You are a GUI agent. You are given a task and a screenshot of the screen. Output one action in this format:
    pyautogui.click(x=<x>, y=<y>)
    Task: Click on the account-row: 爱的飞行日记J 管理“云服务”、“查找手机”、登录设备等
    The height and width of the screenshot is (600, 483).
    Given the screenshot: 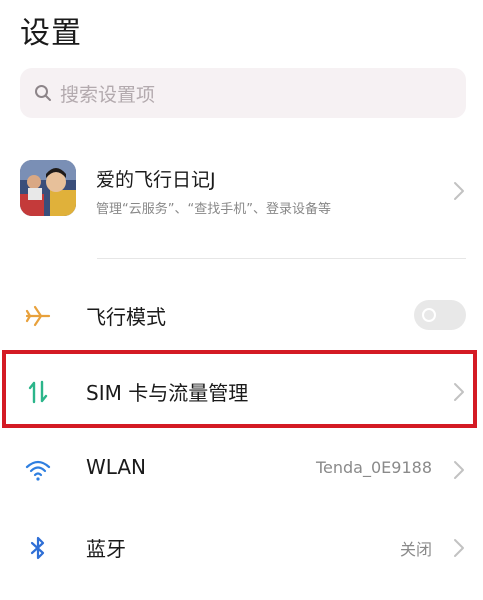 What is the action you would take?
    pyautogui.click(x=243, y=191)
    